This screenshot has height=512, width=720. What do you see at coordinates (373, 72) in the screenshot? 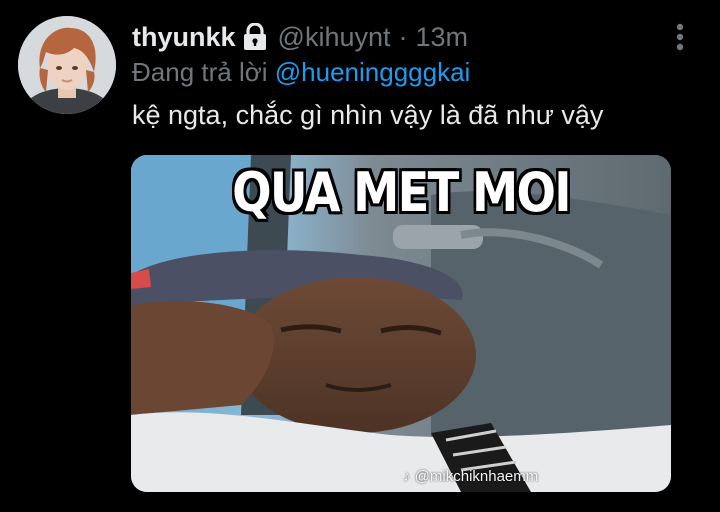
I see `reply-mention-link: @hueninggggkai` at bounding box center [373, 72].